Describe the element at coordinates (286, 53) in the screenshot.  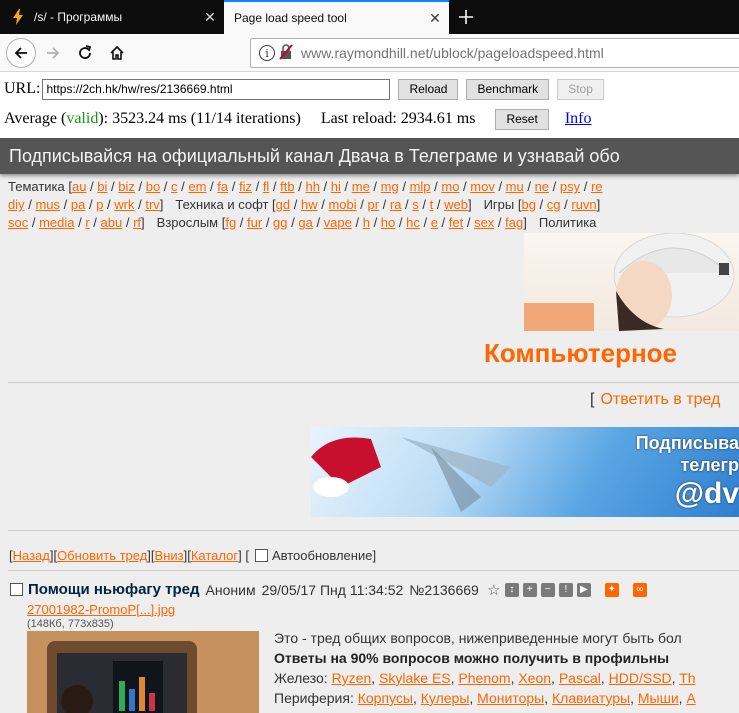
I see `insecure-lock-icon` at that location.